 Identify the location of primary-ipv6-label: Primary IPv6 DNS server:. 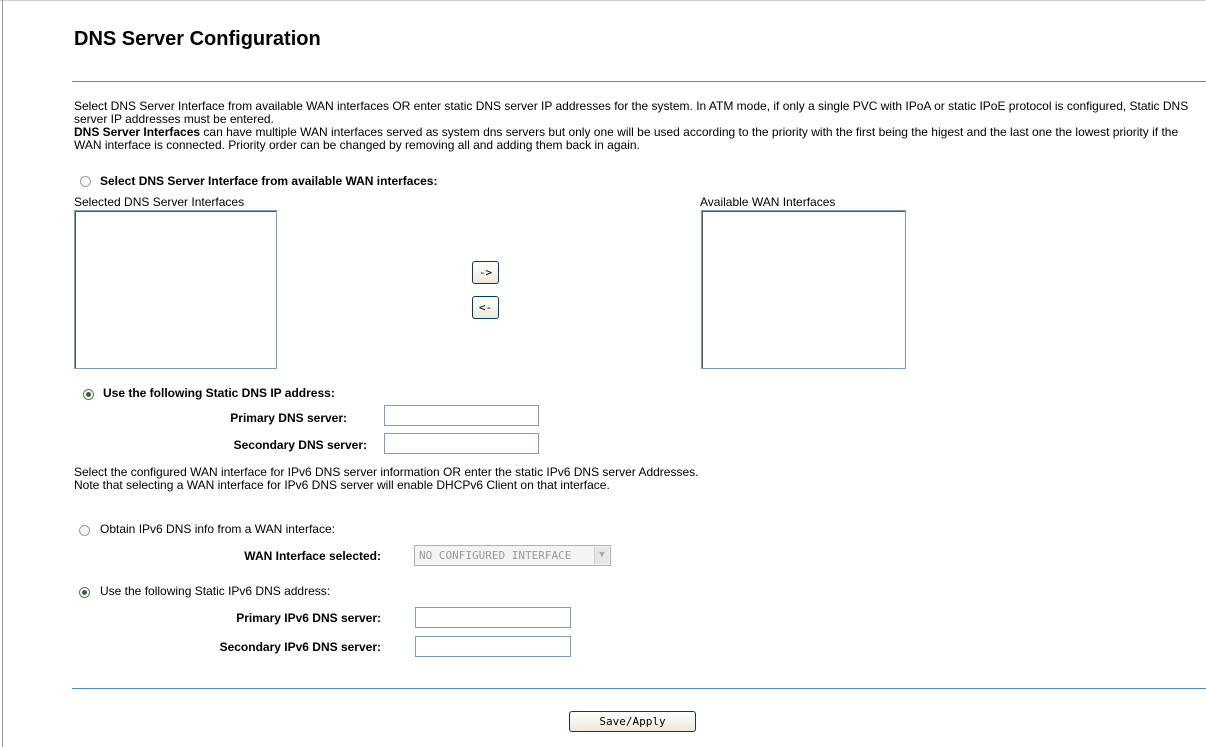
(308, 618).